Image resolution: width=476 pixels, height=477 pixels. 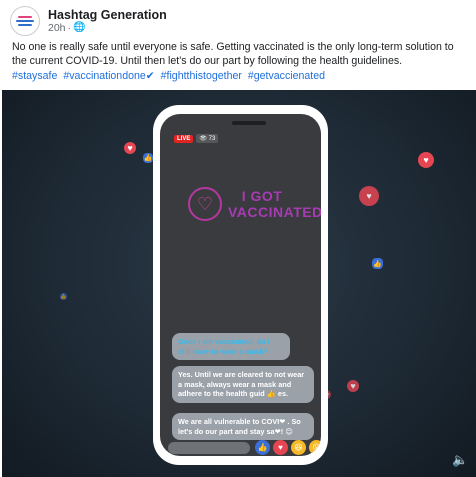 What do you see at coordinates (280, 447) in the screenshot?
I see `love-reaction-icon: ♥` at bounding box center [280, 447].